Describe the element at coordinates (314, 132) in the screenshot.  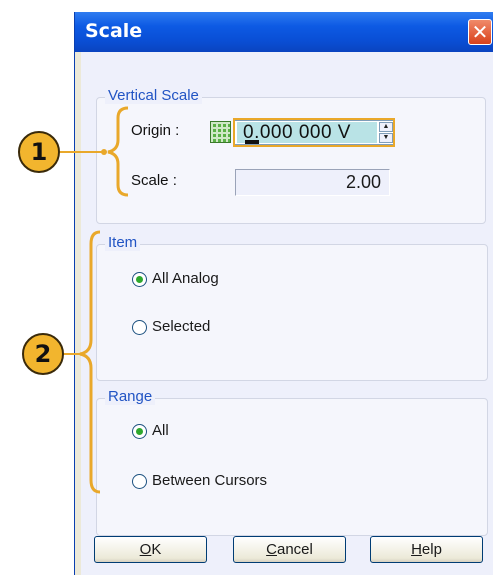
I see `origin-highlight` at that location.